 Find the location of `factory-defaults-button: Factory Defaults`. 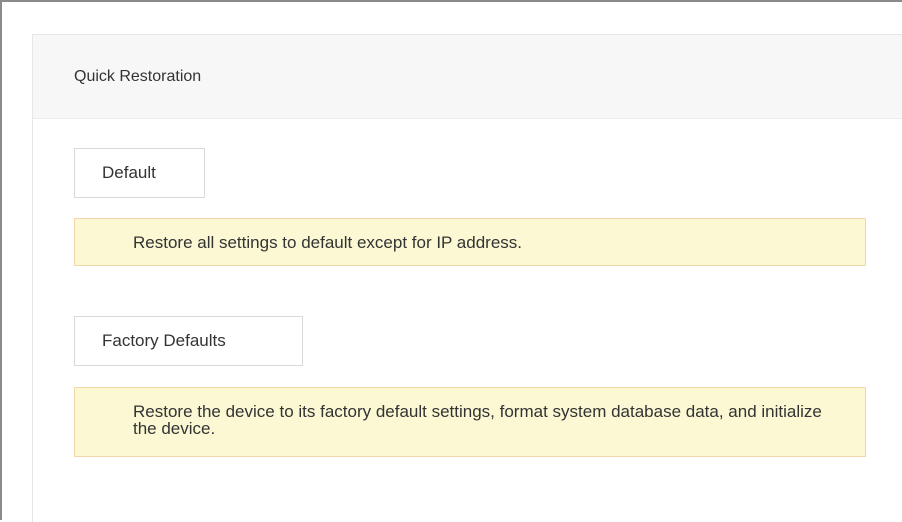

factory-defaults-button: Factory Defaults is located at coordinates (188, 341).